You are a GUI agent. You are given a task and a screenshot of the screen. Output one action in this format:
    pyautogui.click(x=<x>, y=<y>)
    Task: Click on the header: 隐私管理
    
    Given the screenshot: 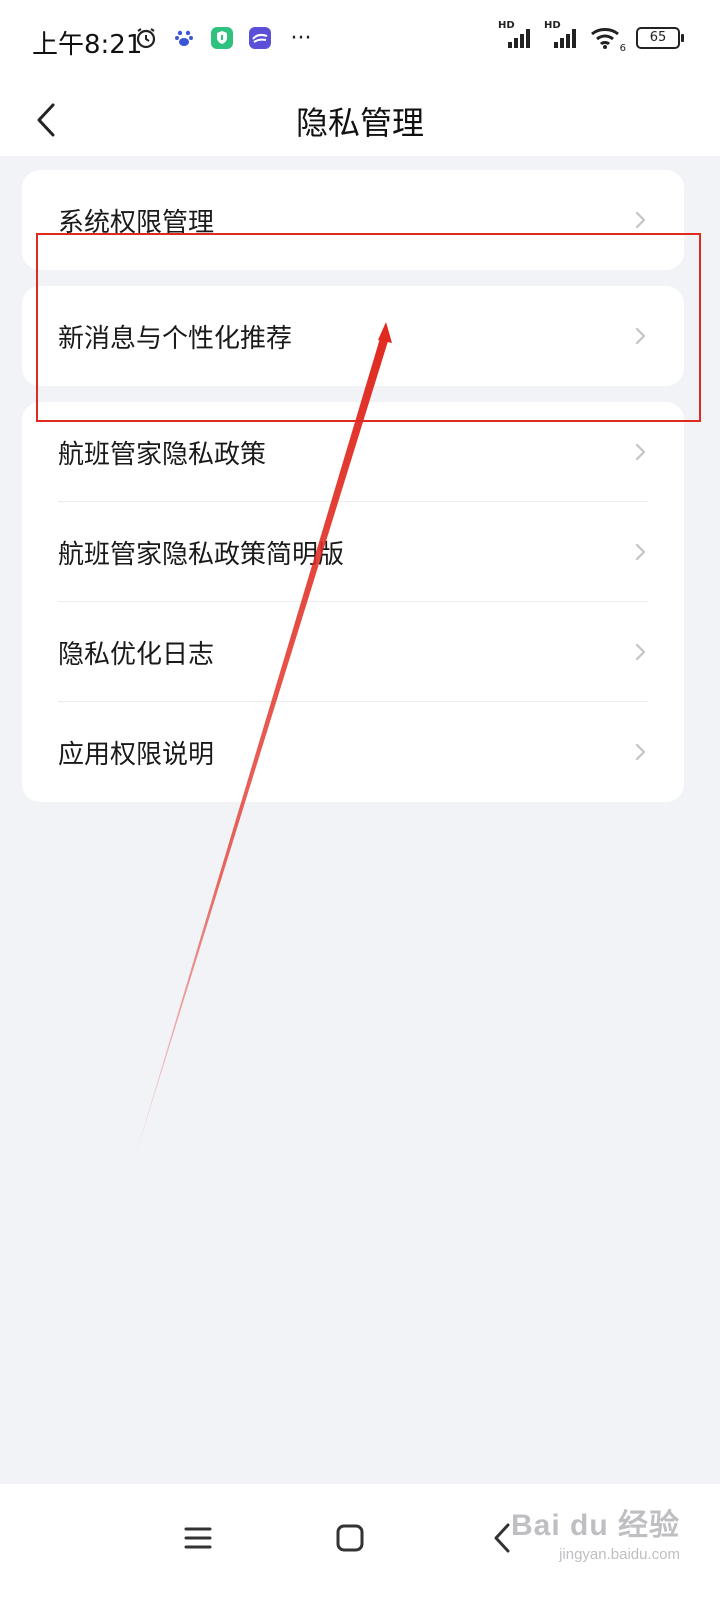 What is the action you would take?
    pyautogui.click(x=360, y=120)
    